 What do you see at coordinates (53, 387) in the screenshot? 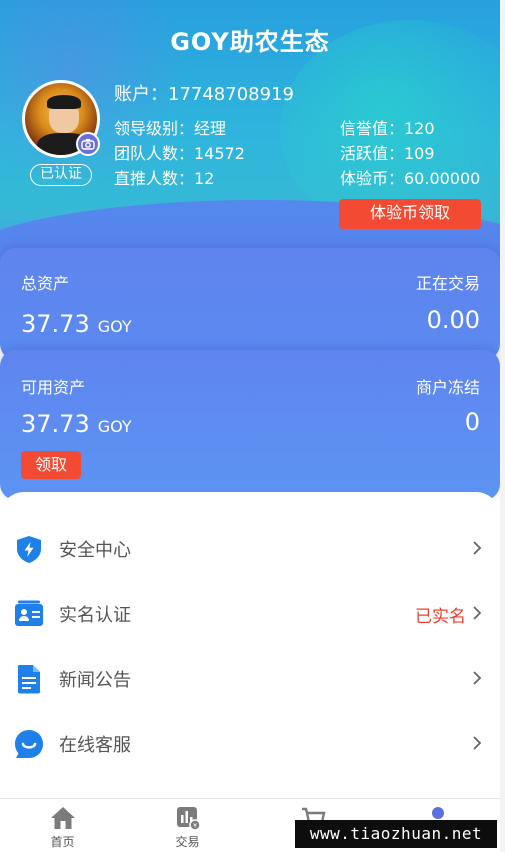
I see `available-assets-label: 可用资产` at bounding box center [53, 387].